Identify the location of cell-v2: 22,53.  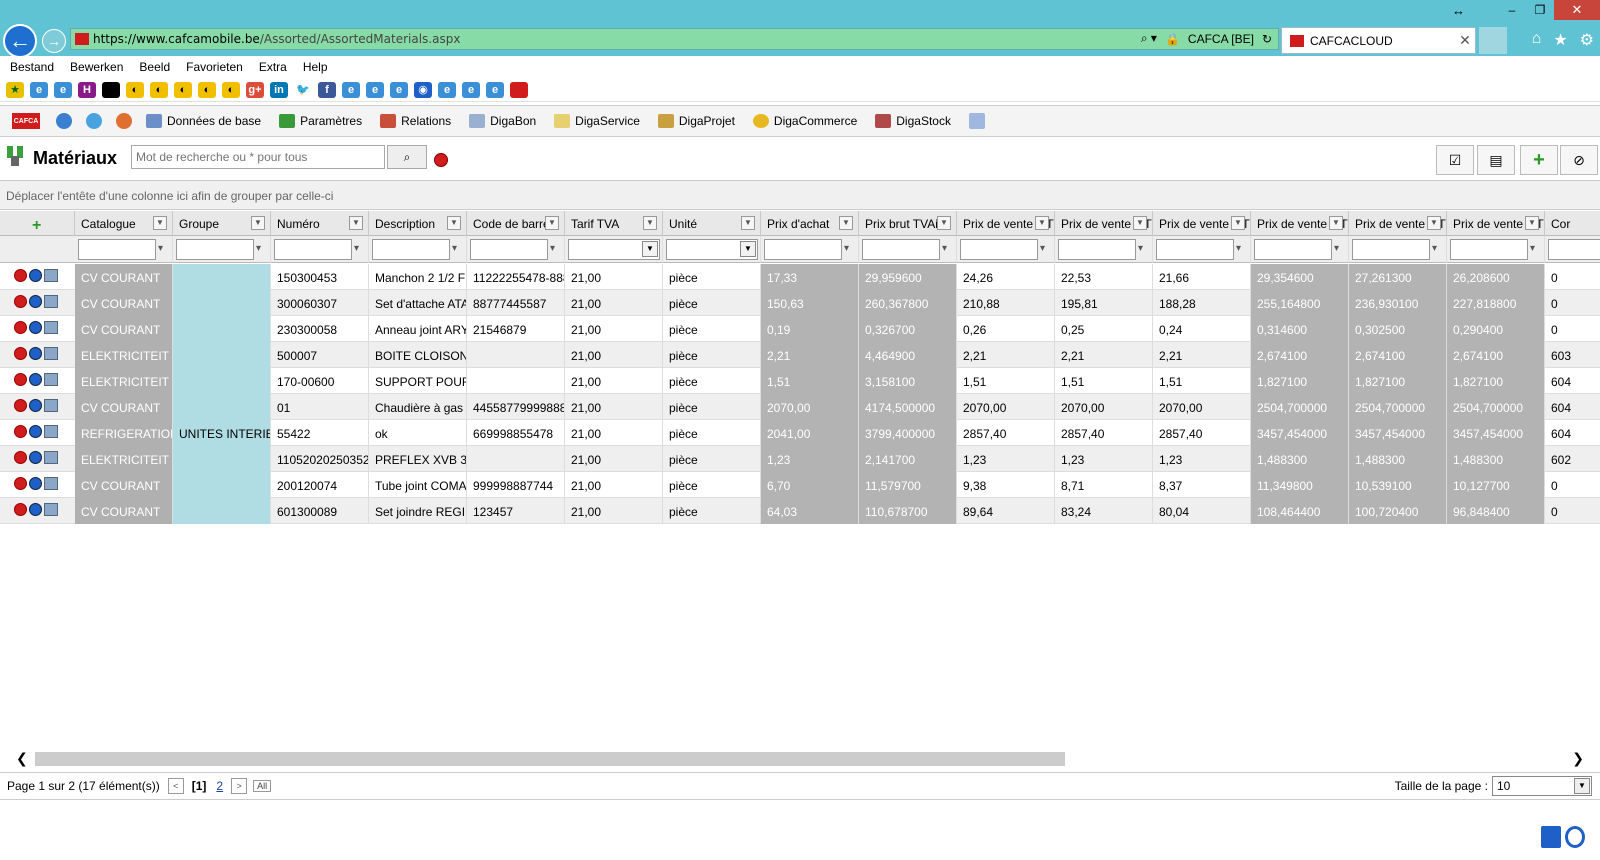
(1104, 277).